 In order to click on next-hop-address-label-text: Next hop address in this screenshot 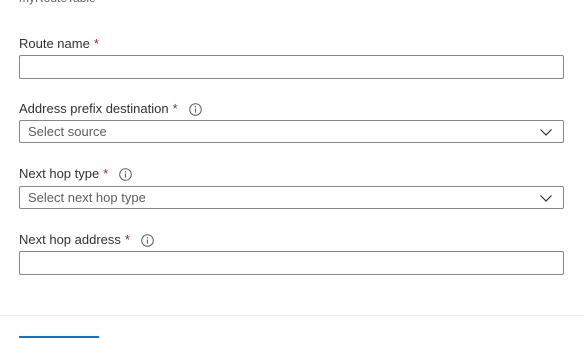, I will do `click(70, 239)`.